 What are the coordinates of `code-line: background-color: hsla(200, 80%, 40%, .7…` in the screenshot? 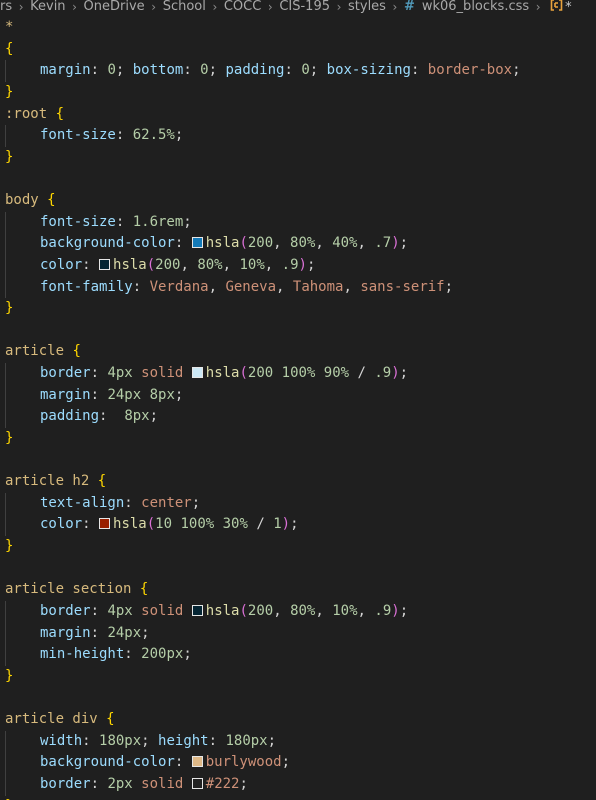 It's located at (300, 244).